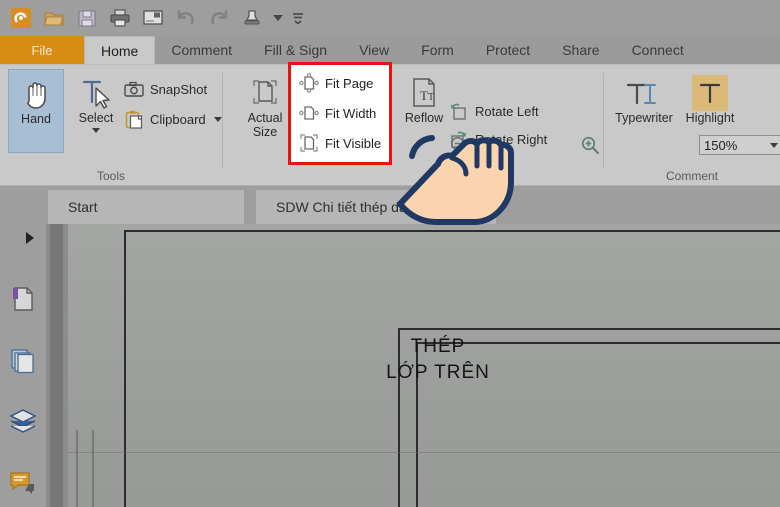  What do you see at coordinates (590, 145) in the screenshot?
I see `zoom-in-button` at bounding box center [590, 145].